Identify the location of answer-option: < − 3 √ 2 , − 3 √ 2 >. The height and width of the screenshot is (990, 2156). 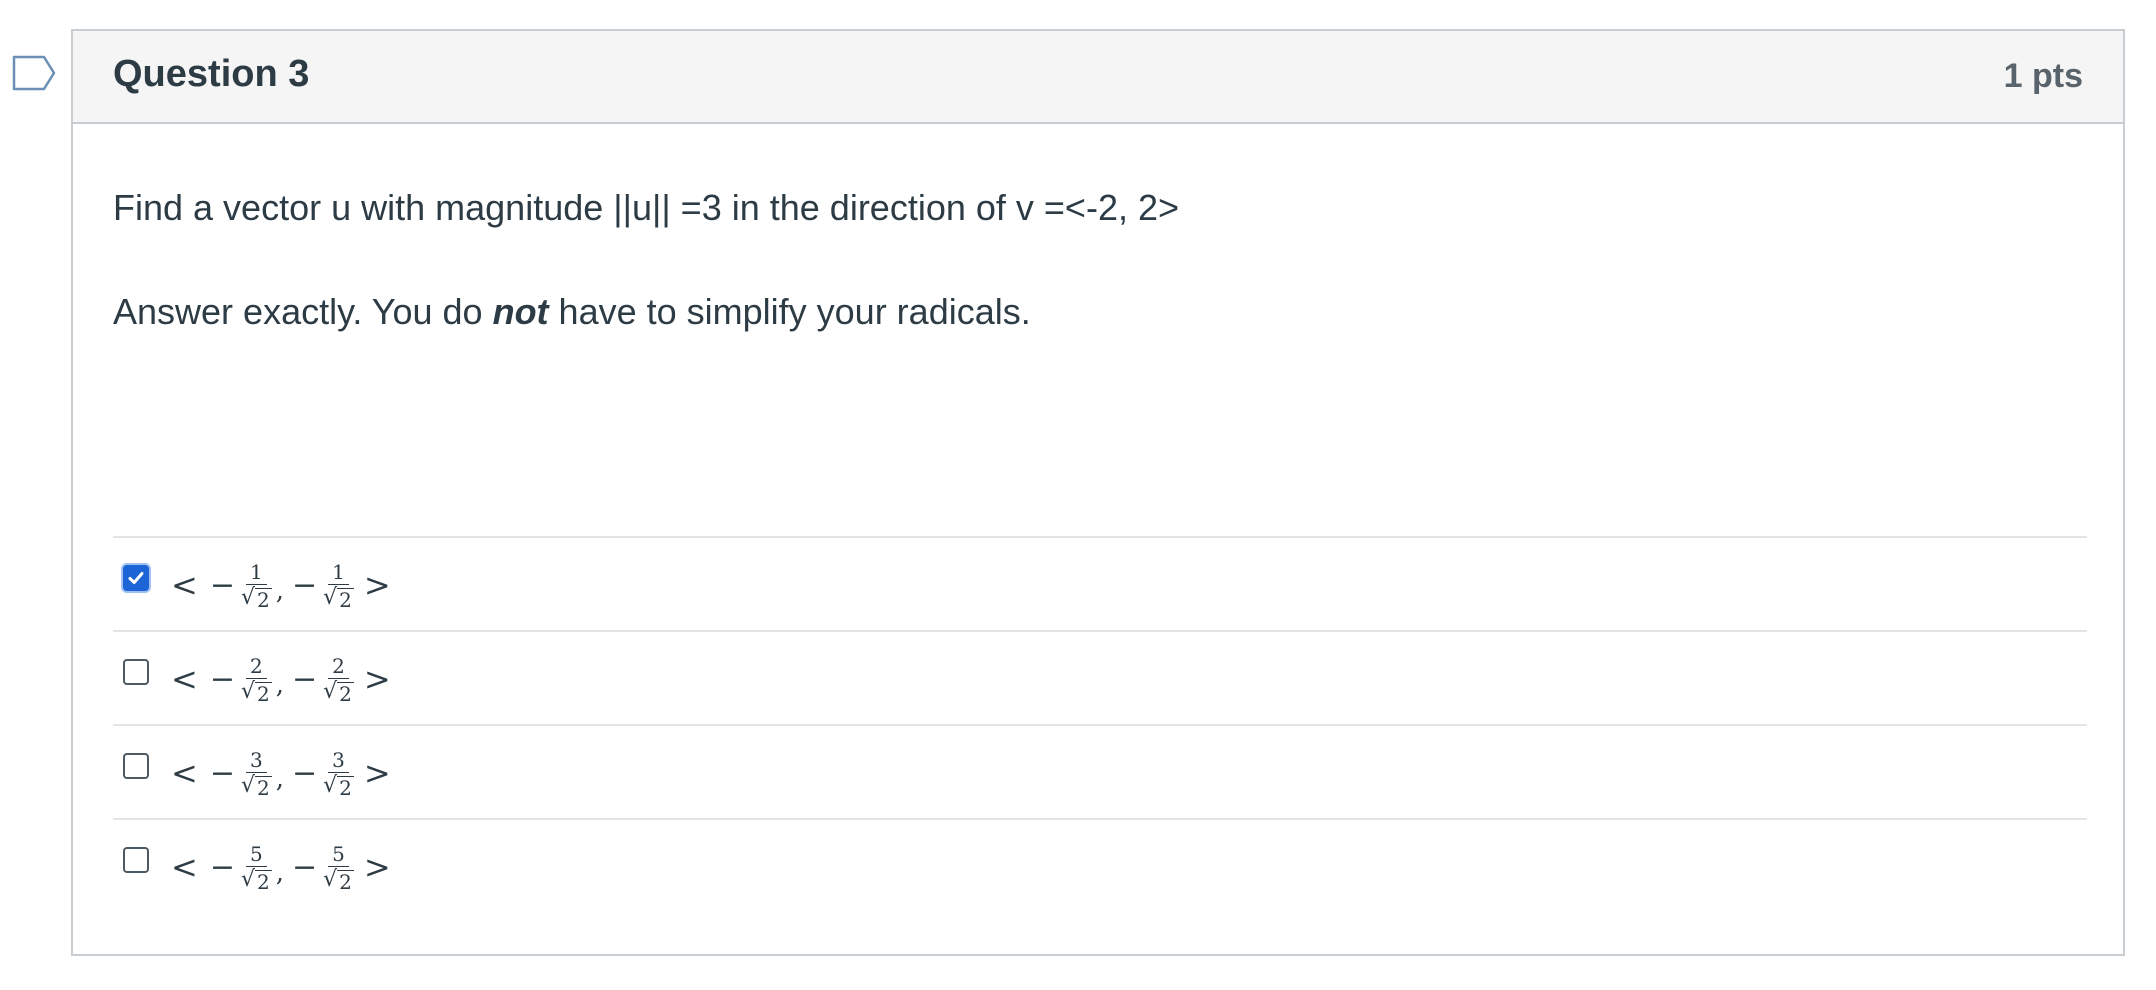
(1100, 771).